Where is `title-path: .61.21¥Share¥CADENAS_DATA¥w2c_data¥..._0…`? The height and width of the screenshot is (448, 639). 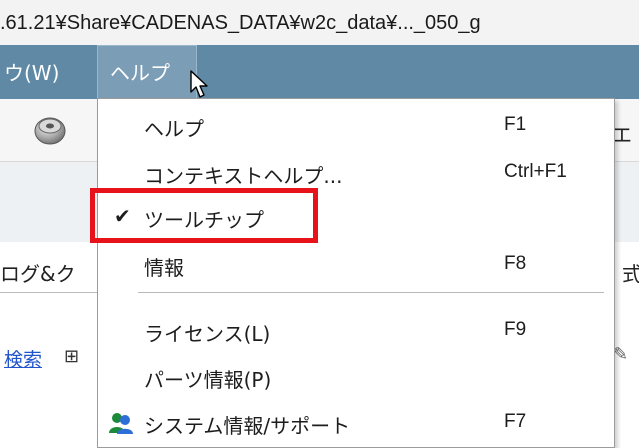
title-path: .61.21¥Share¥CADENAS_DATA¥w2c_data¥..._0… is located at coordinates (240, 23).